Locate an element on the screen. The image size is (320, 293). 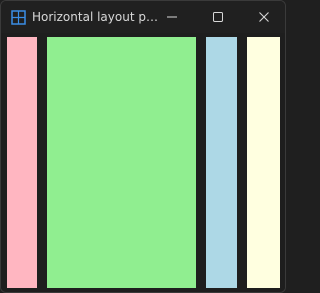
minimize-icon is located at coordinates (172, 17).